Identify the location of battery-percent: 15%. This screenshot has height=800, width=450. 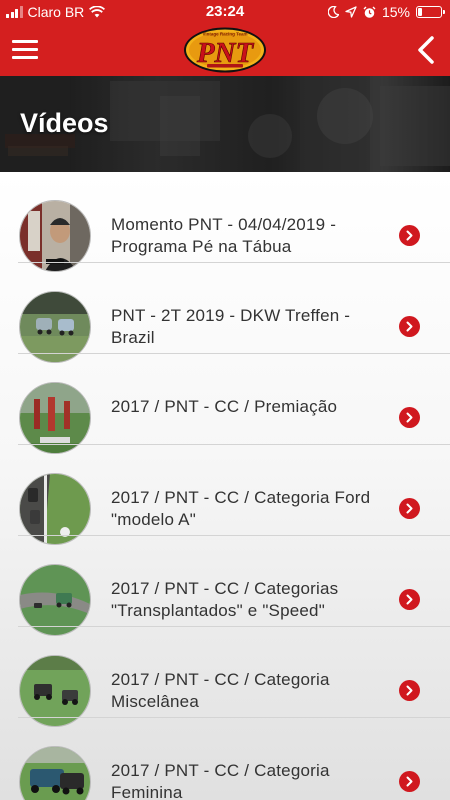
(395, 12).